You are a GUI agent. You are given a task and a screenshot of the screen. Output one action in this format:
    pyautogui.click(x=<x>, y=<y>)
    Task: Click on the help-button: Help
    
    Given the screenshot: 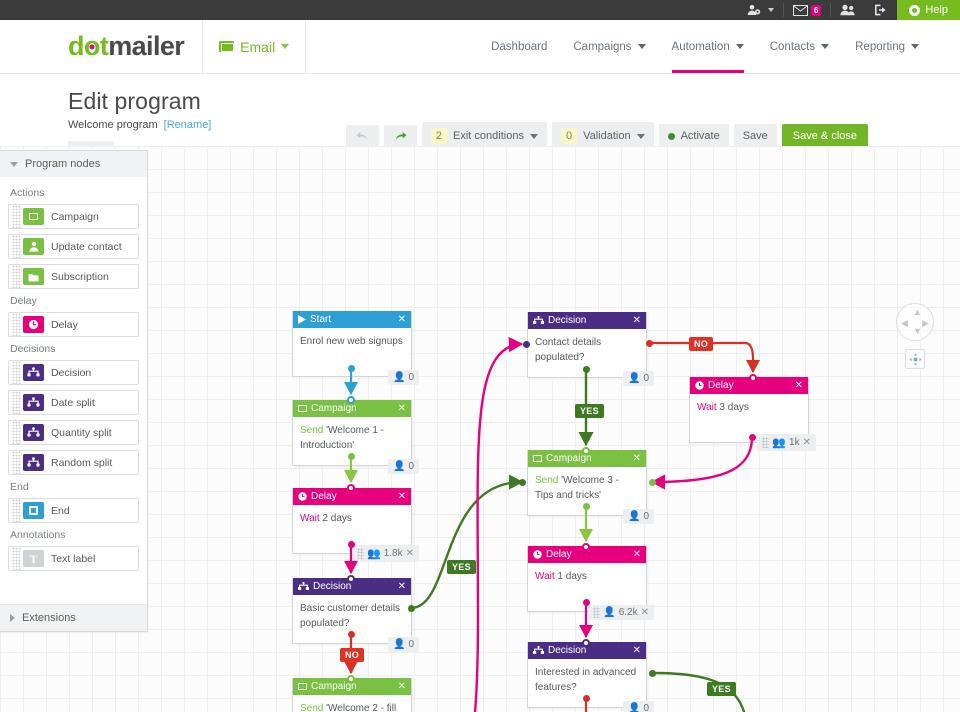 What is the action you would take?
    pyautogui.click(x=928, y=10)
    